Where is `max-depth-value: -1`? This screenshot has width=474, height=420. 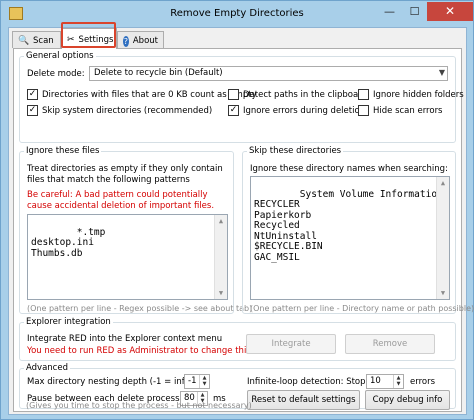
max-depth-value: -1 is located at coordinates (192, 381).